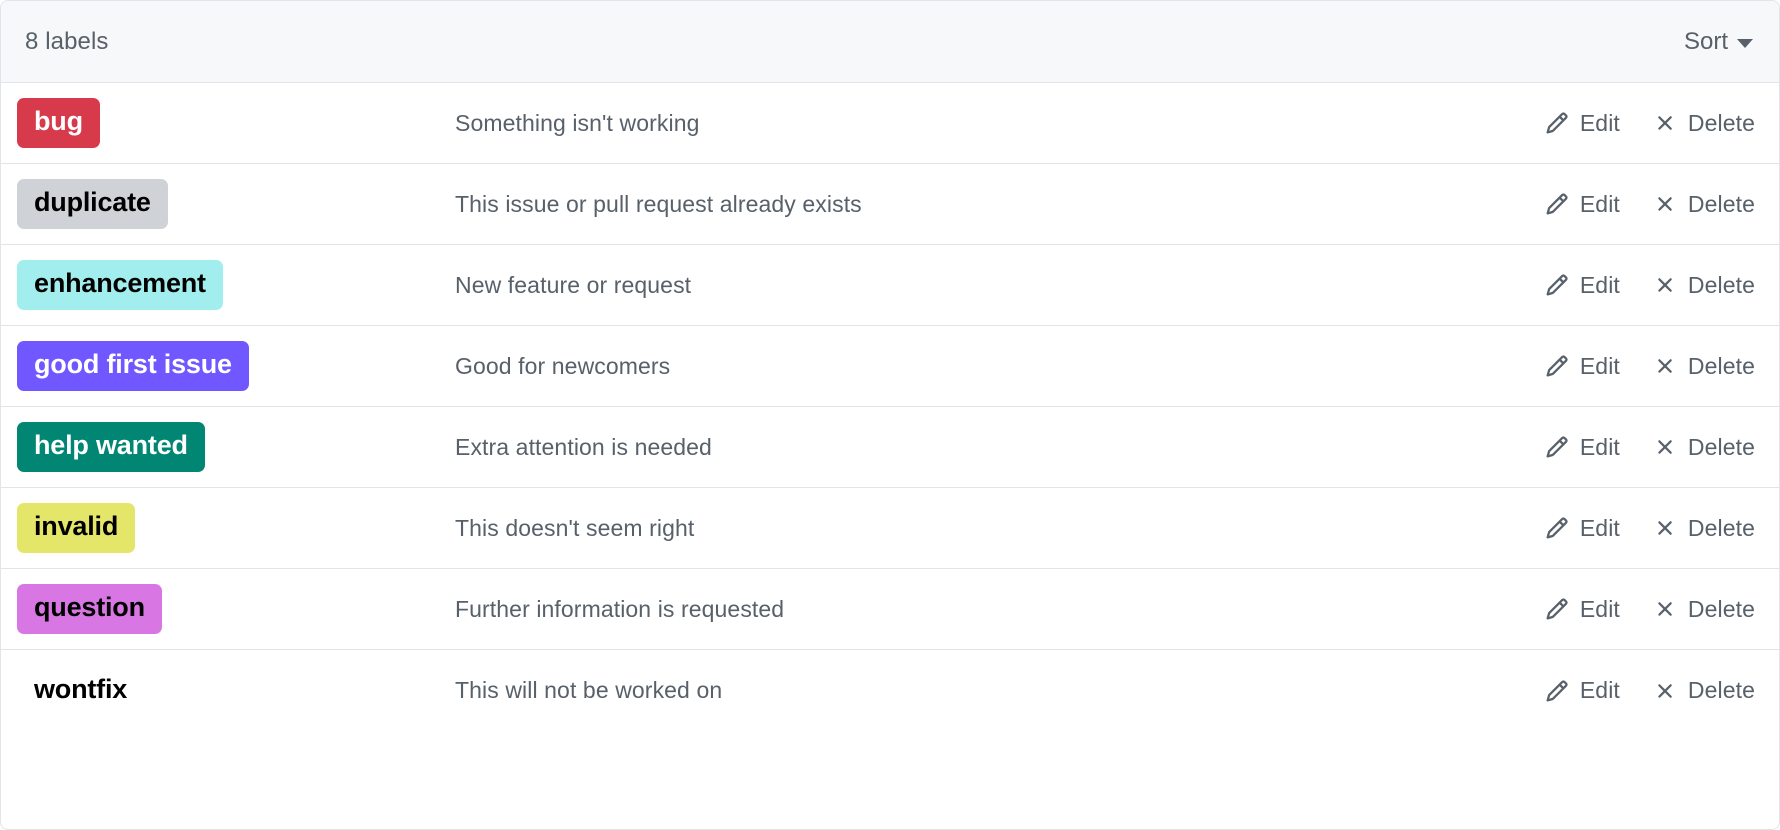 The height and width of the screenshot is (830, 1780). Describe the element at coordinates (890, 42) in the screenshot. I see `labels-header: 8 labels Sort` at that location.